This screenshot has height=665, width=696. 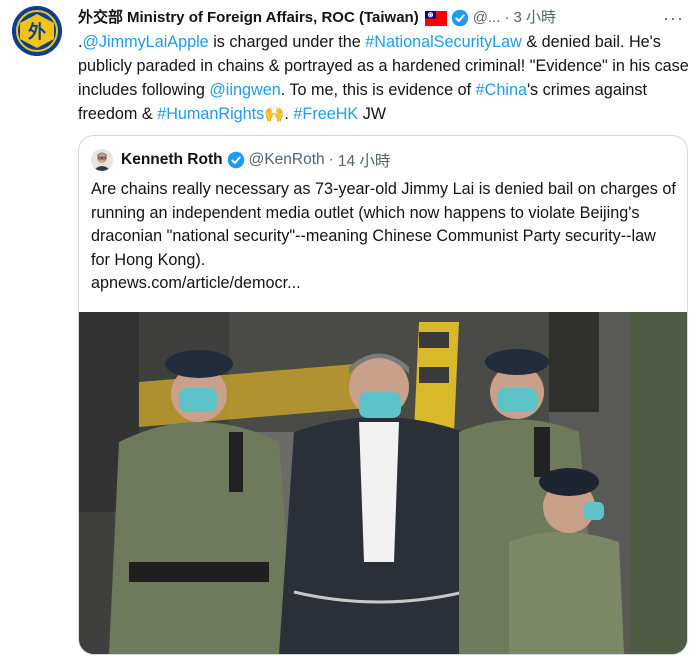 I want to click on more-options-icon: ···, so click(x=673, y=18).